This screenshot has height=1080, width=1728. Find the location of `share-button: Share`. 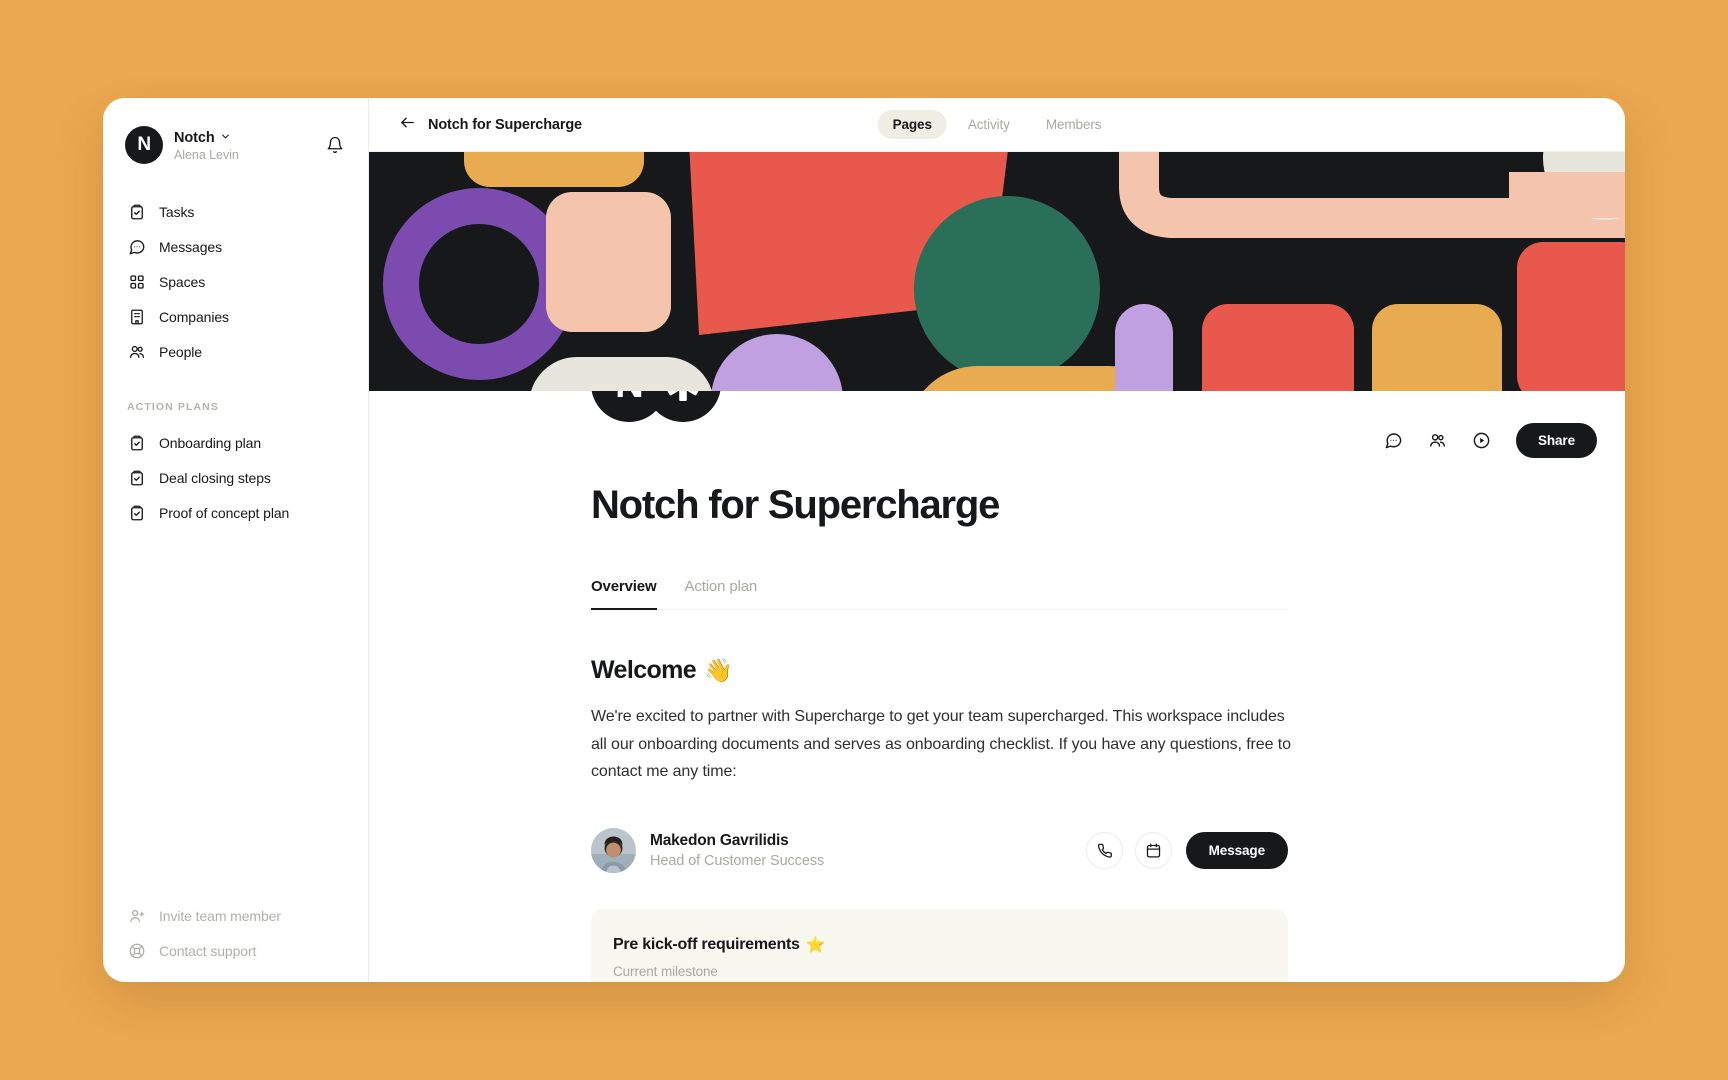

share-button: Share is located at coordinates (1556, 440).